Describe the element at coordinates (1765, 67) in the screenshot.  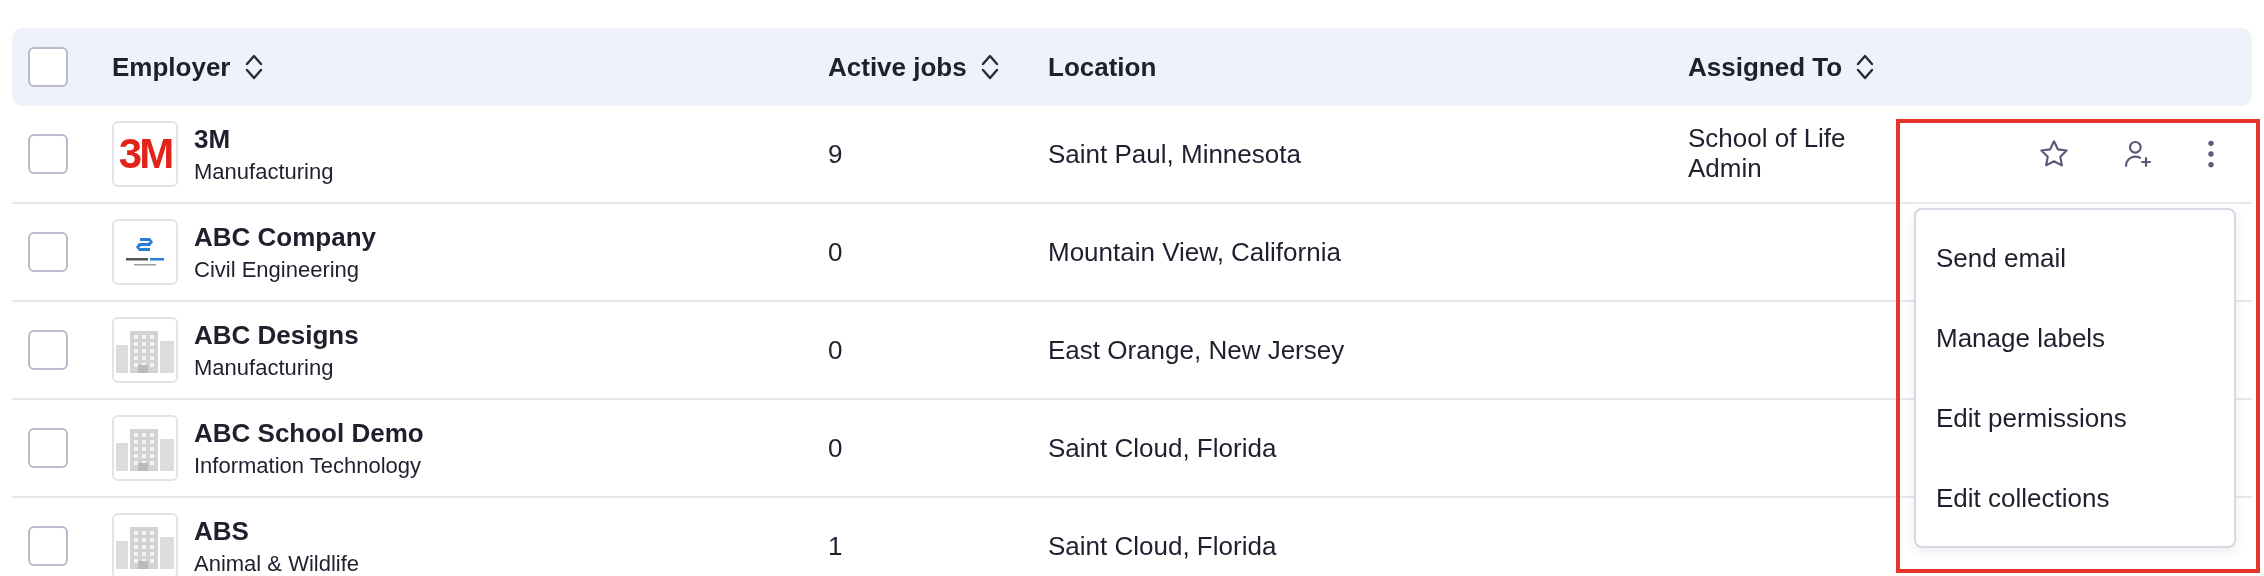
I see `column-header: Assigned To` at that location.